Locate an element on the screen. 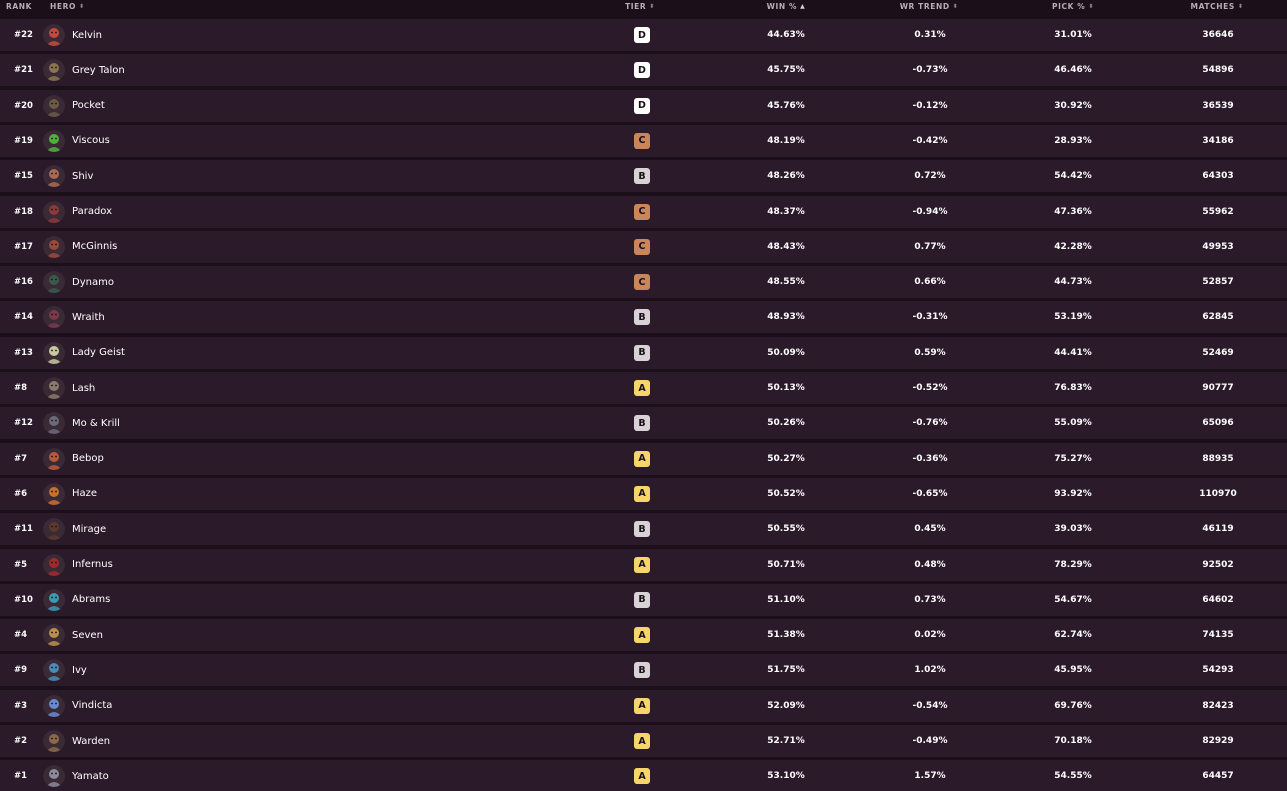  rank-cell: #6 is located at coordinates (21, 493).